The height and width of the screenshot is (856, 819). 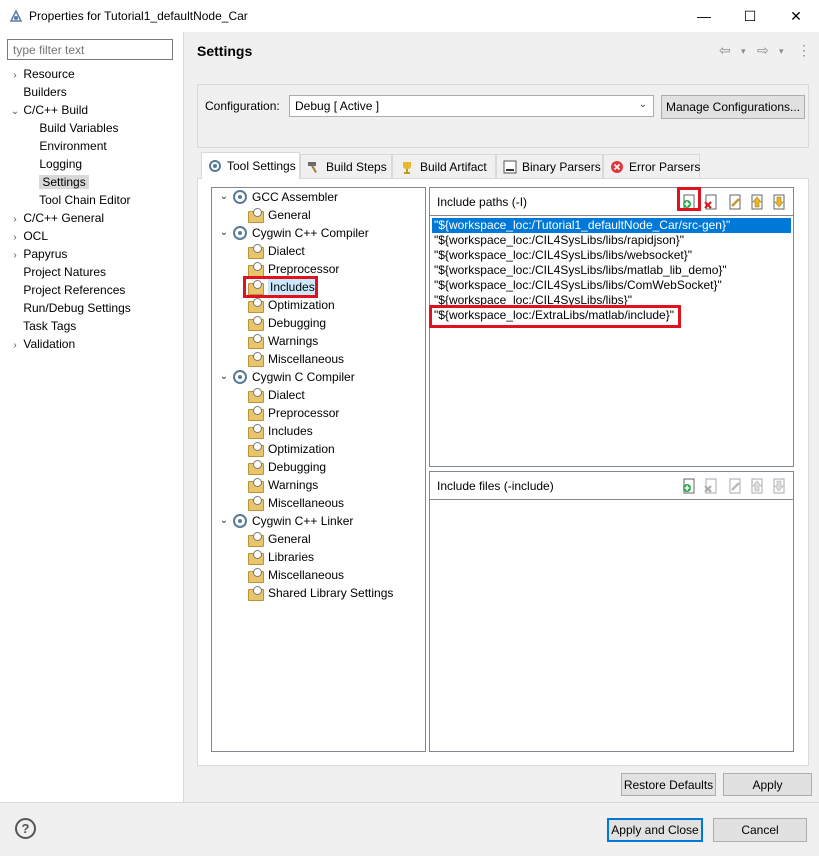 I want to click on sidebar-item-ocl: › OCL, so click(x=95, y=236).